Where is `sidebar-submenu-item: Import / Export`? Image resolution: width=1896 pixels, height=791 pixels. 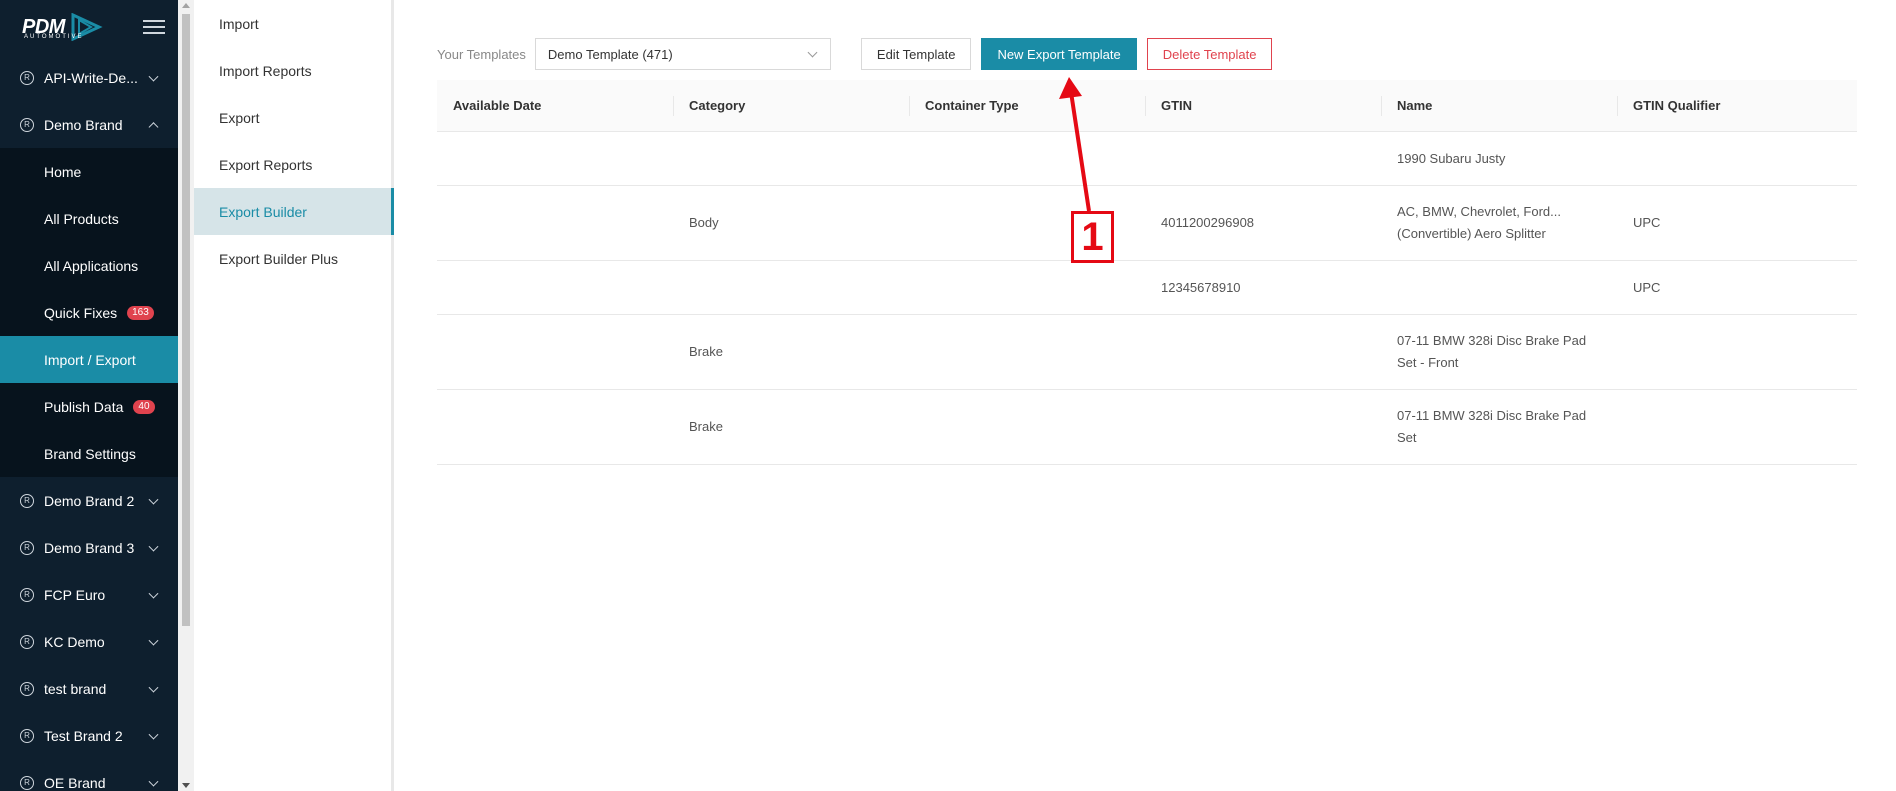 sidebar-submenu-item: Import / Export is located at coordinates (89, 359).